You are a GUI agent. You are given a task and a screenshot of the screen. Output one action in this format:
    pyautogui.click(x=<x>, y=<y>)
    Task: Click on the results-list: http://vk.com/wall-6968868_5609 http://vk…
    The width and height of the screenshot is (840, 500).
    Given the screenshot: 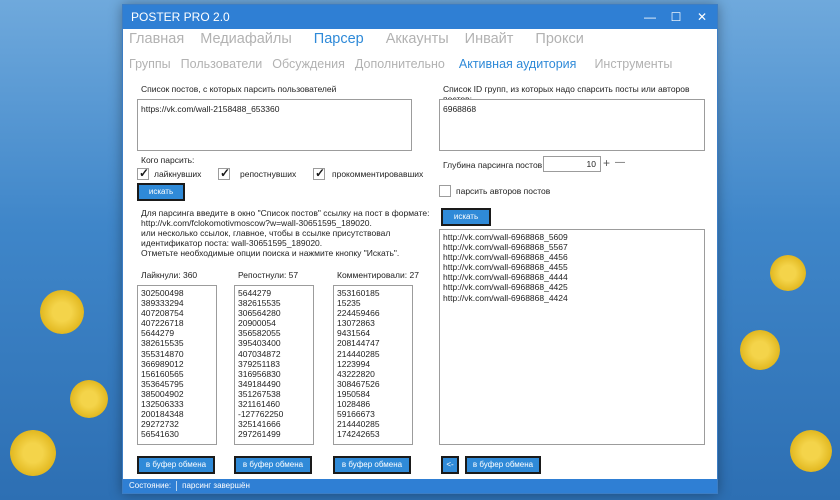 What is the action you would take?
    pyautogui.click(x=572, y=337)
    